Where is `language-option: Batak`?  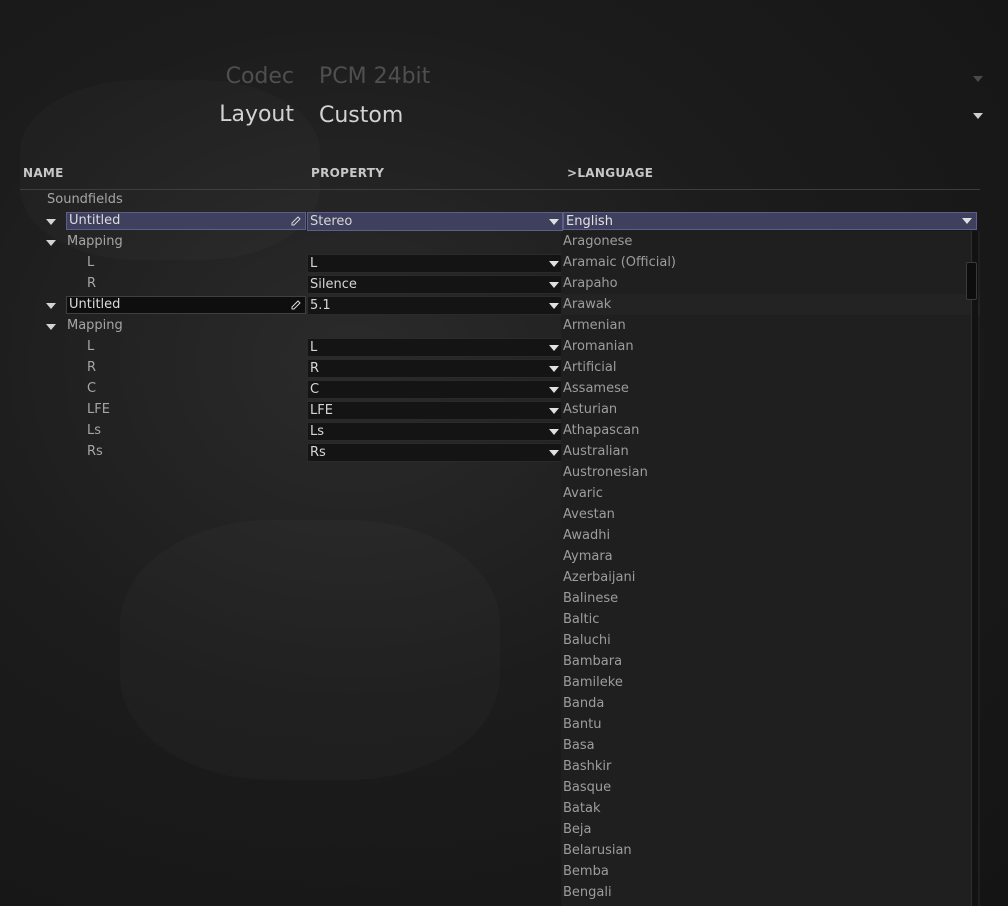
language-option: Batak is located at coordinates (770, 808).